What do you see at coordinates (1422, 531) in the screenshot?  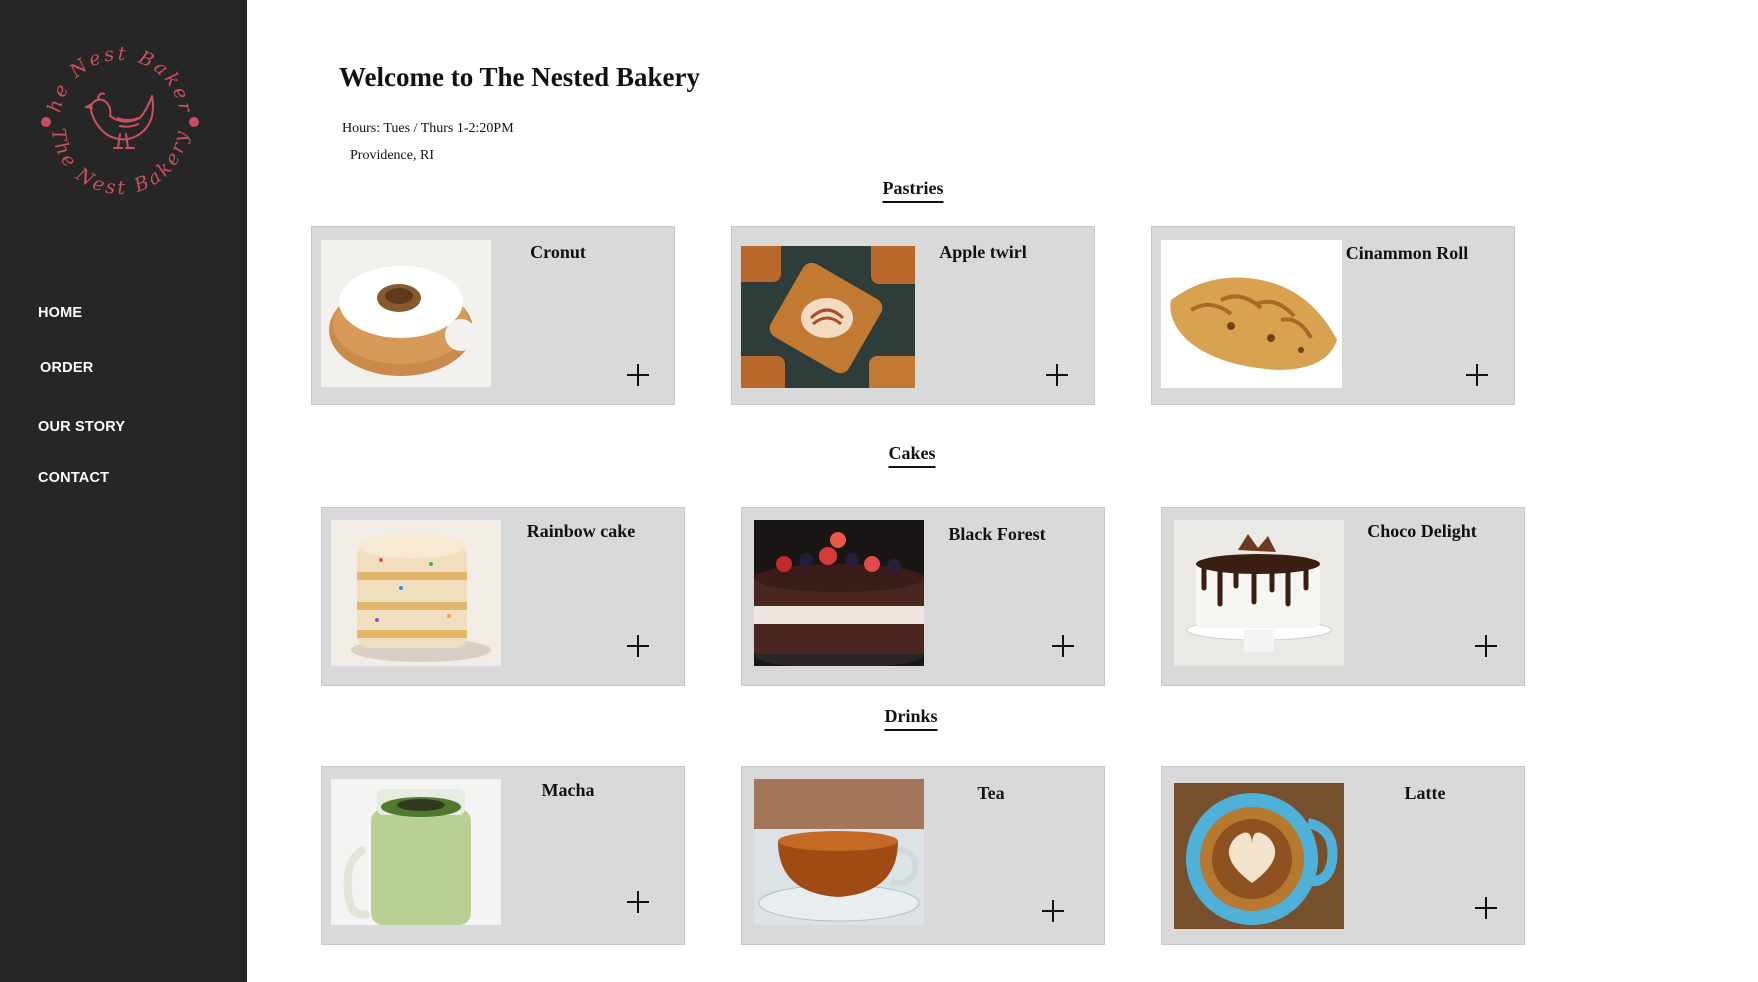 I see `product-name: Choco Delight` at bounding box center [1422, 531].